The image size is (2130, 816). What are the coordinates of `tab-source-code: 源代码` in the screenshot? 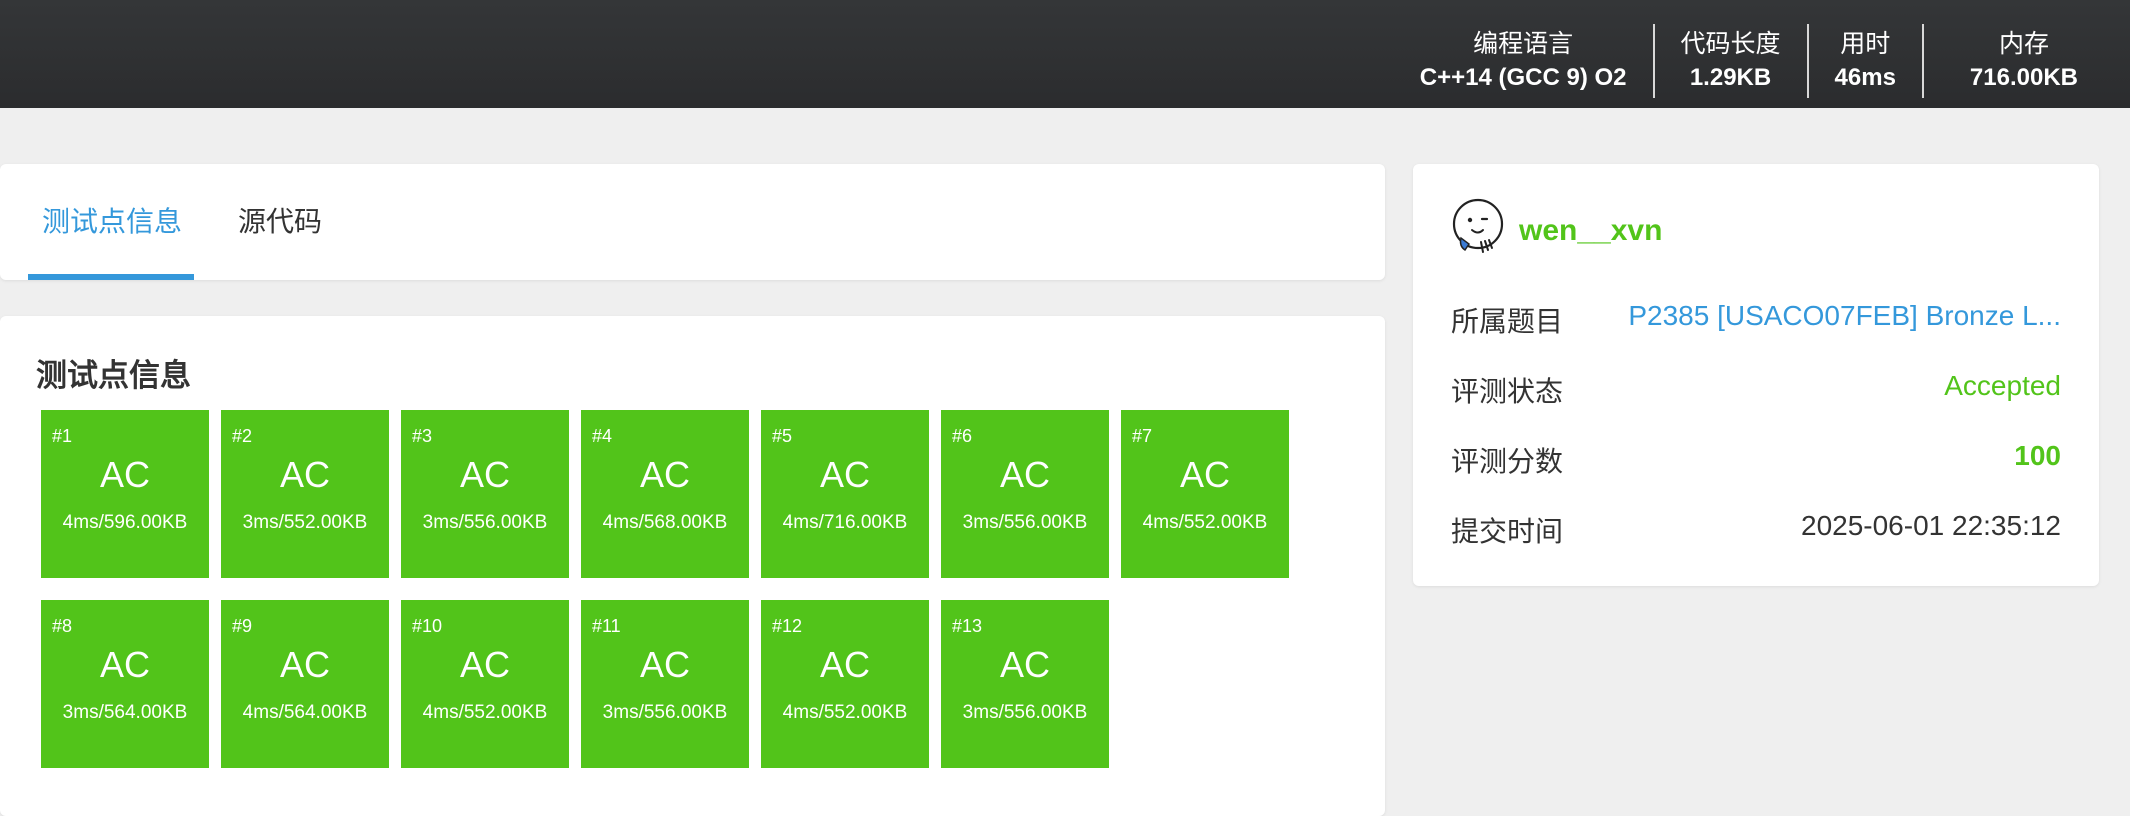 It's located at (280, 222).